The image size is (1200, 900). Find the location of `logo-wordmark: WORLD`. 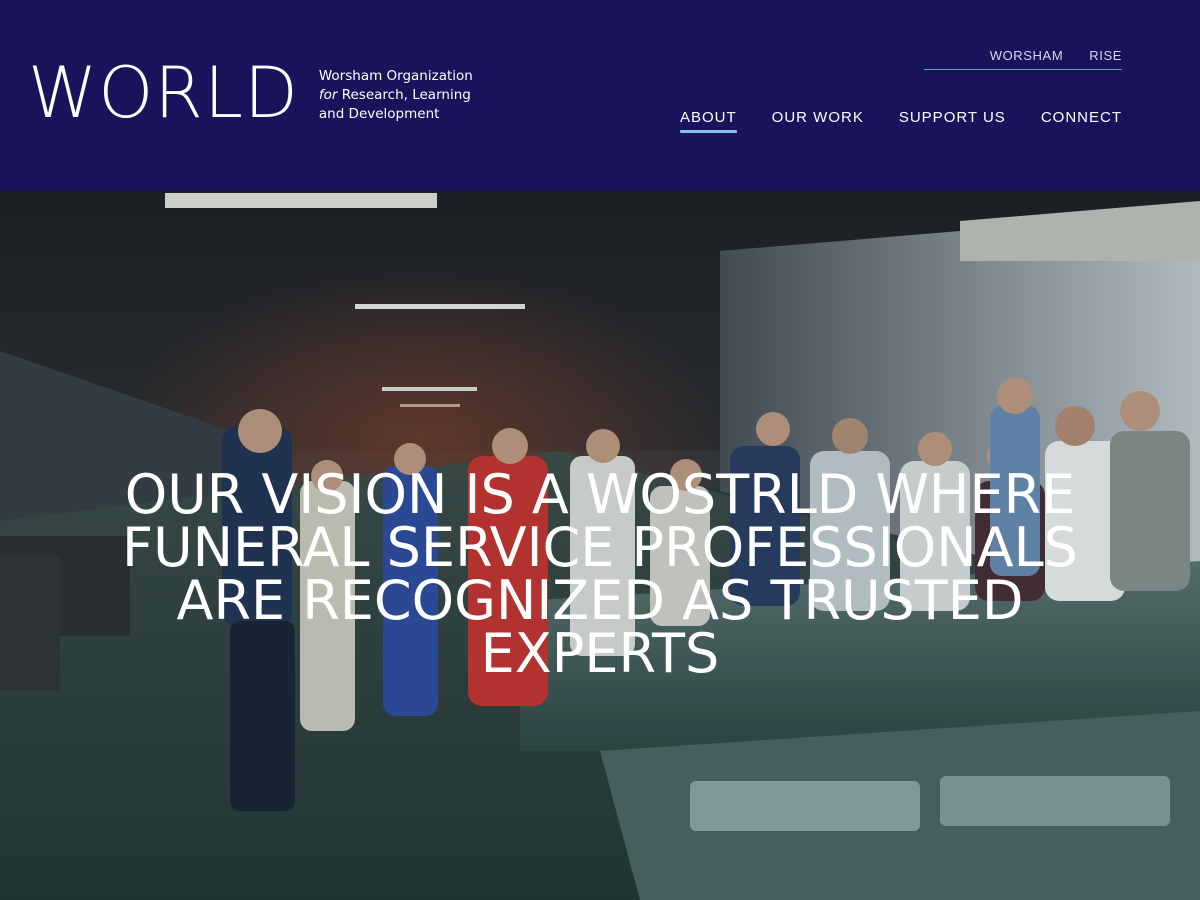

logo-wordmark: WORLD is located at coordinates (163, 93).